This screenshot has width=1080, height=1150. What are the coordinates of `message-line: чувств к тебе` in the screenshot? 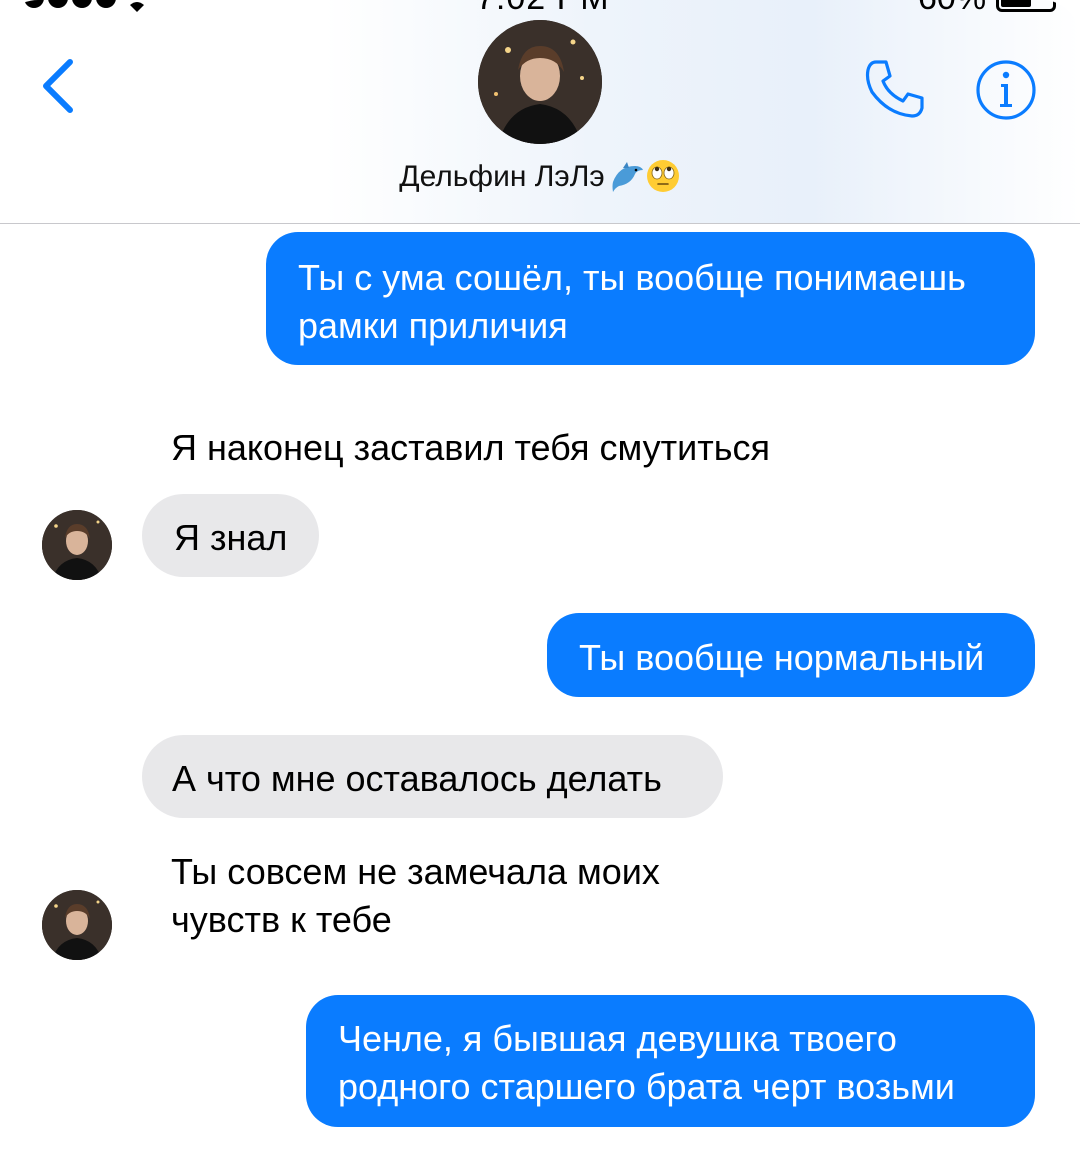 It's located at (281, 919).